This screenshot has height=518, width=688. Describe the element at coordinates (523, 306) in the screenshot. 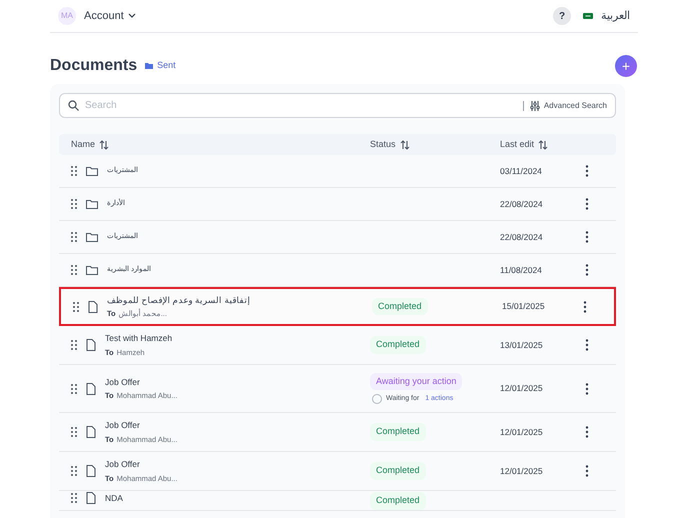

I see `date-text: 15/01/2025` at that location.